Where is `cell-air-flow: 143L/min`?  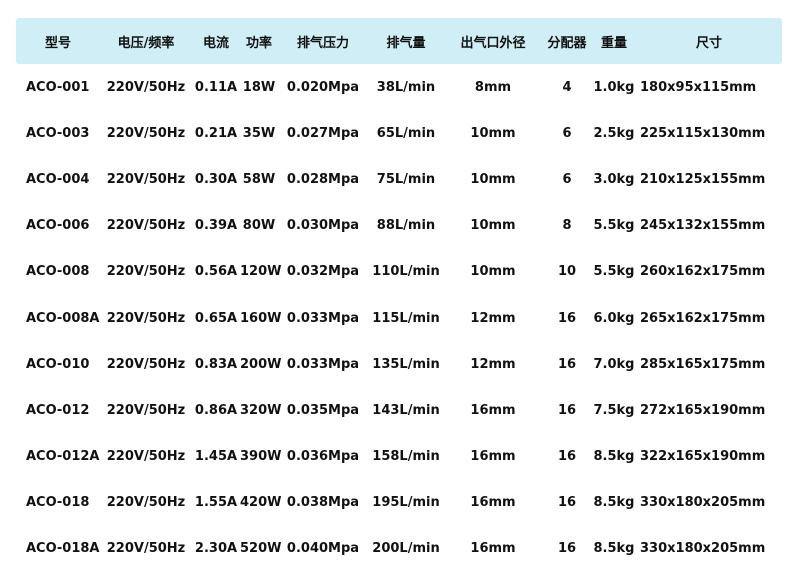 cell-air-flow: 143L/min is located at coordinates (406, 410).